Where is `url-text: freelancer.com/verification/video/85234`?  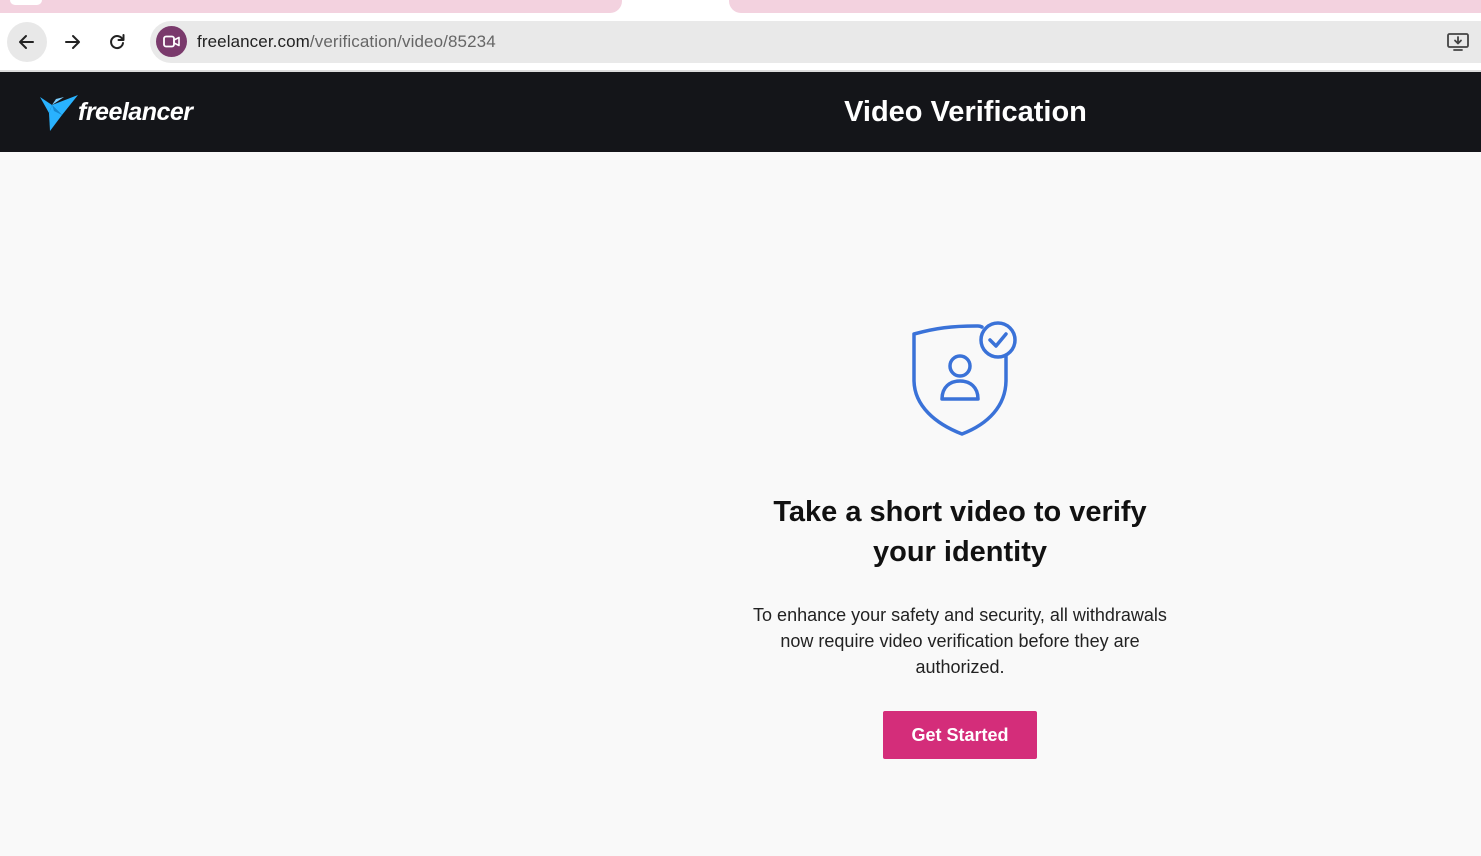 url-text: freelancer.com/verification/video/85234 is located at coordinates (346, 42).